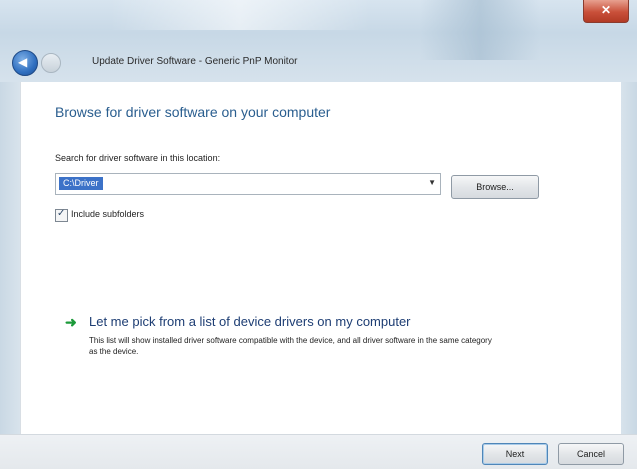  What do you see at coordinates (515, 454) in the screenshot?
I see `next-button: Next` at bounding box center [515, 454].